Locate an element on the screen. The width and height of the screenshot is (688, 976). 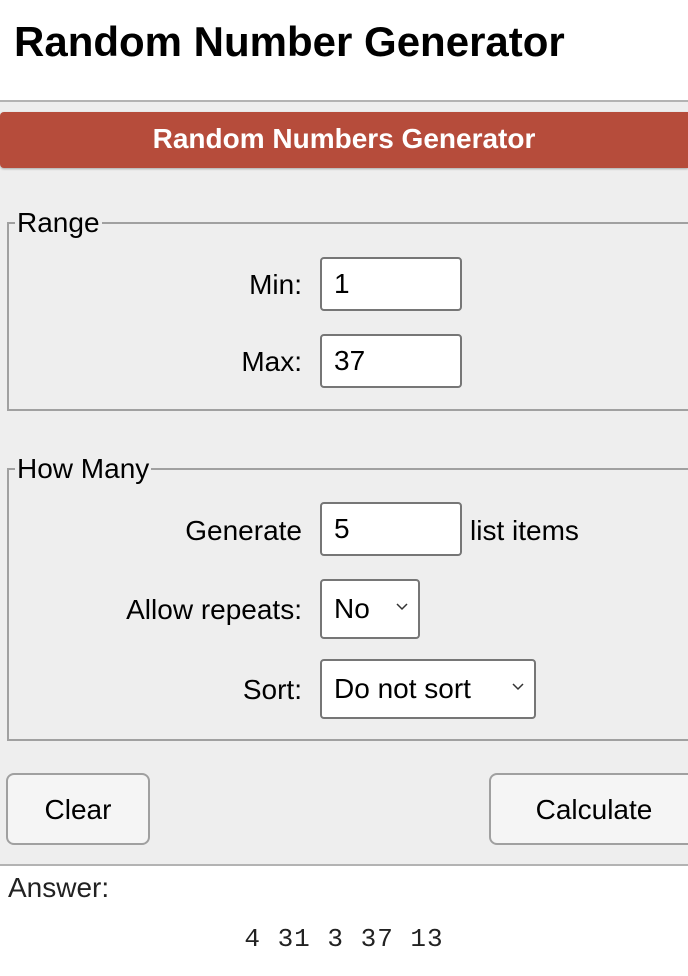
panel-header: Random Numbers Generator is located at coordinates (344, 140).